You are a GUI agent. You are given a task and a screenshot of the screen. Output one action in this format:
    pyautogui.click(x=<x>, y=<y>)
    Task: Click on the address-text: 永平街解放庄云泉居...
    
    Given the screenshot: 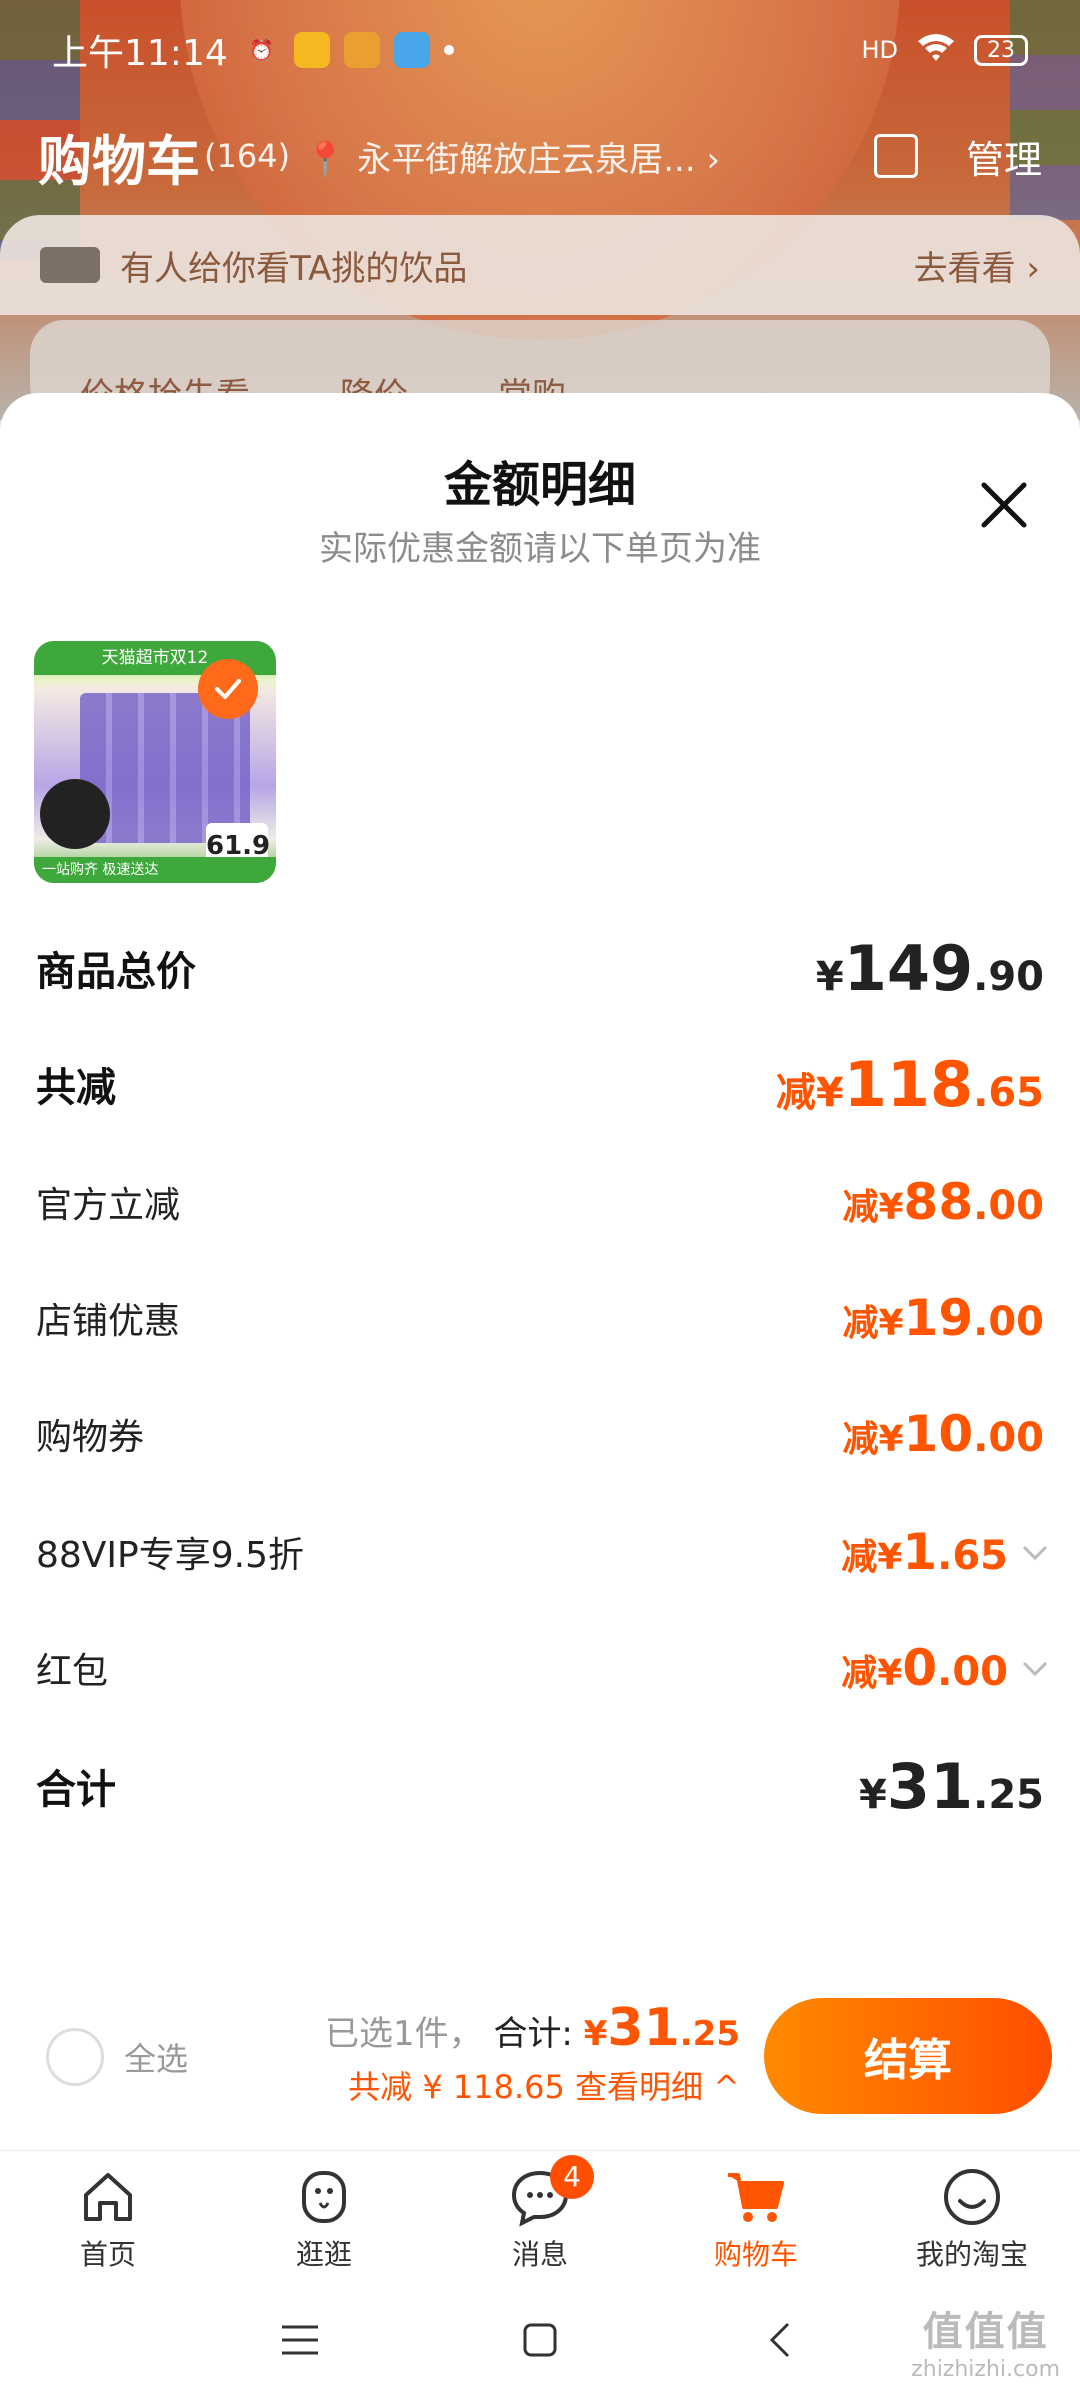 What is the action you would take?
    pyautogui.click(x=526, y=159)
    